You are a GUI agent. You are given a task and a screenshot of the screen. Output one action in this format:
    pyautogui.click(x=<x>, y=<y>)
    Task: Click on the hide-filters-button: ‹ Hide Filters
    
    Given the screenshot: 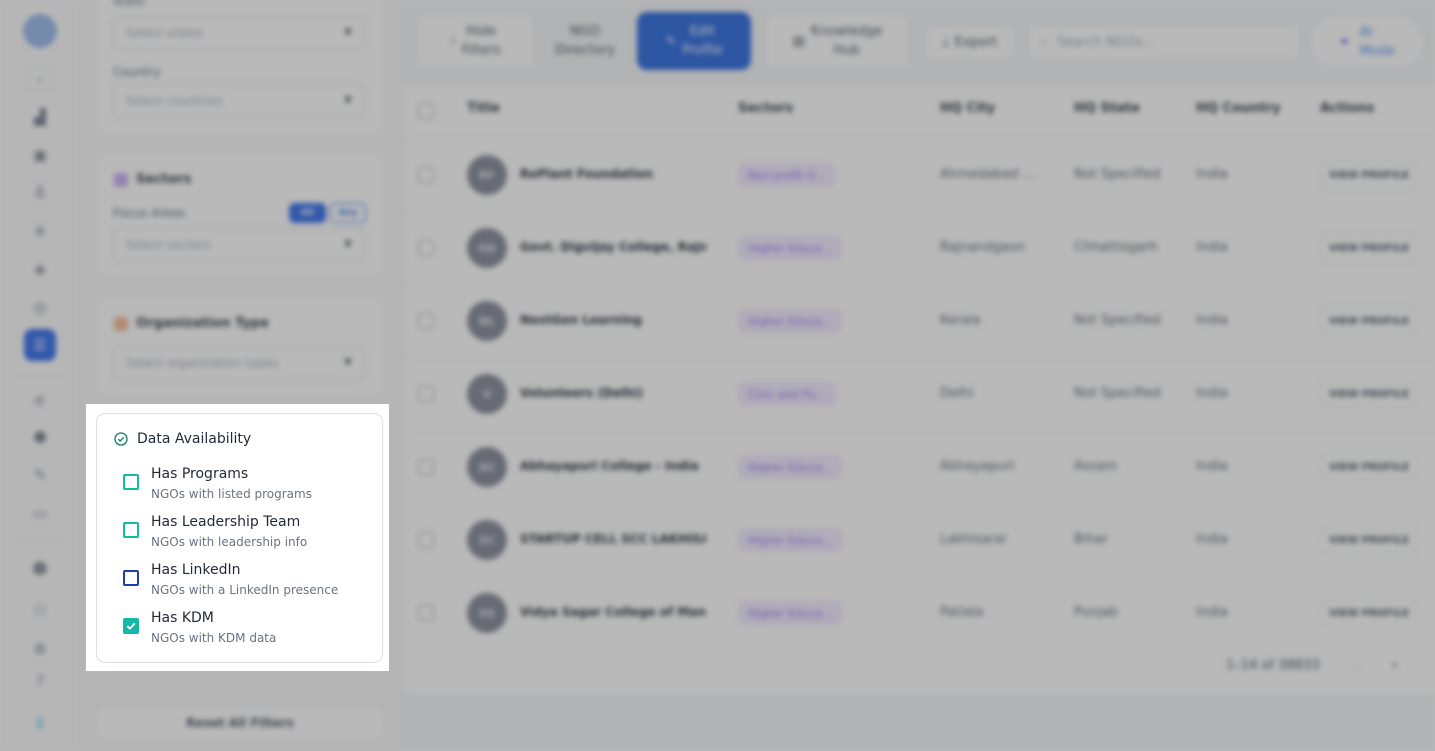 What is the action you would take?
    pyautogui.click(x=475, y=41)
    